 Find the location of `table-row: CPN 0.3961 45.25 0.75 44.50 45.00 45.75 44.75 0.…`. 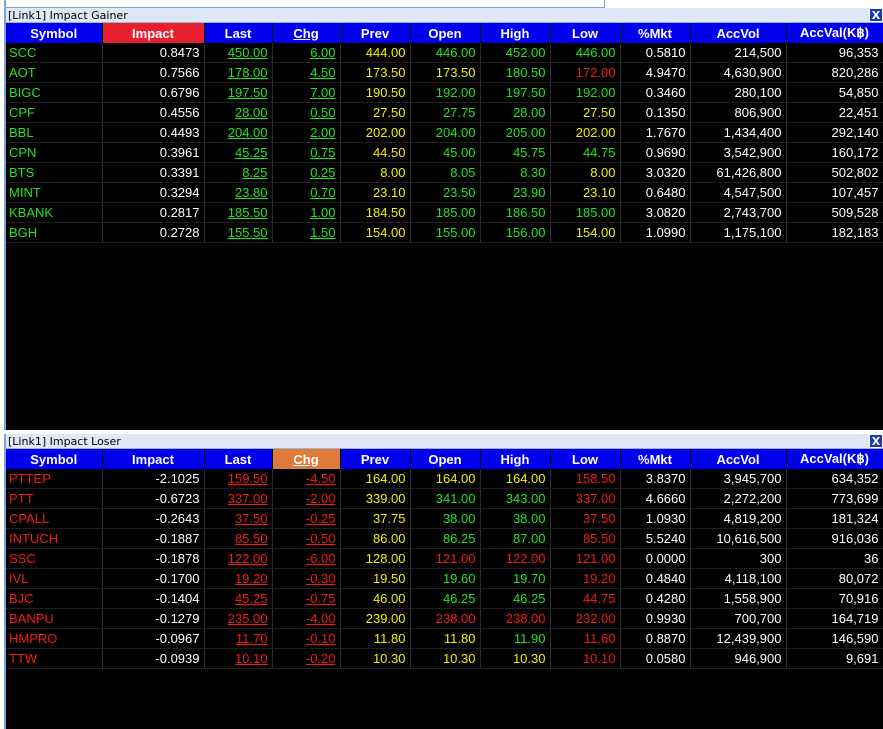

table-row: CPN 0.3961 45.25 0.75 44.50 45.00 45.75 44.75 0.… is located at coordinates (444, 152).